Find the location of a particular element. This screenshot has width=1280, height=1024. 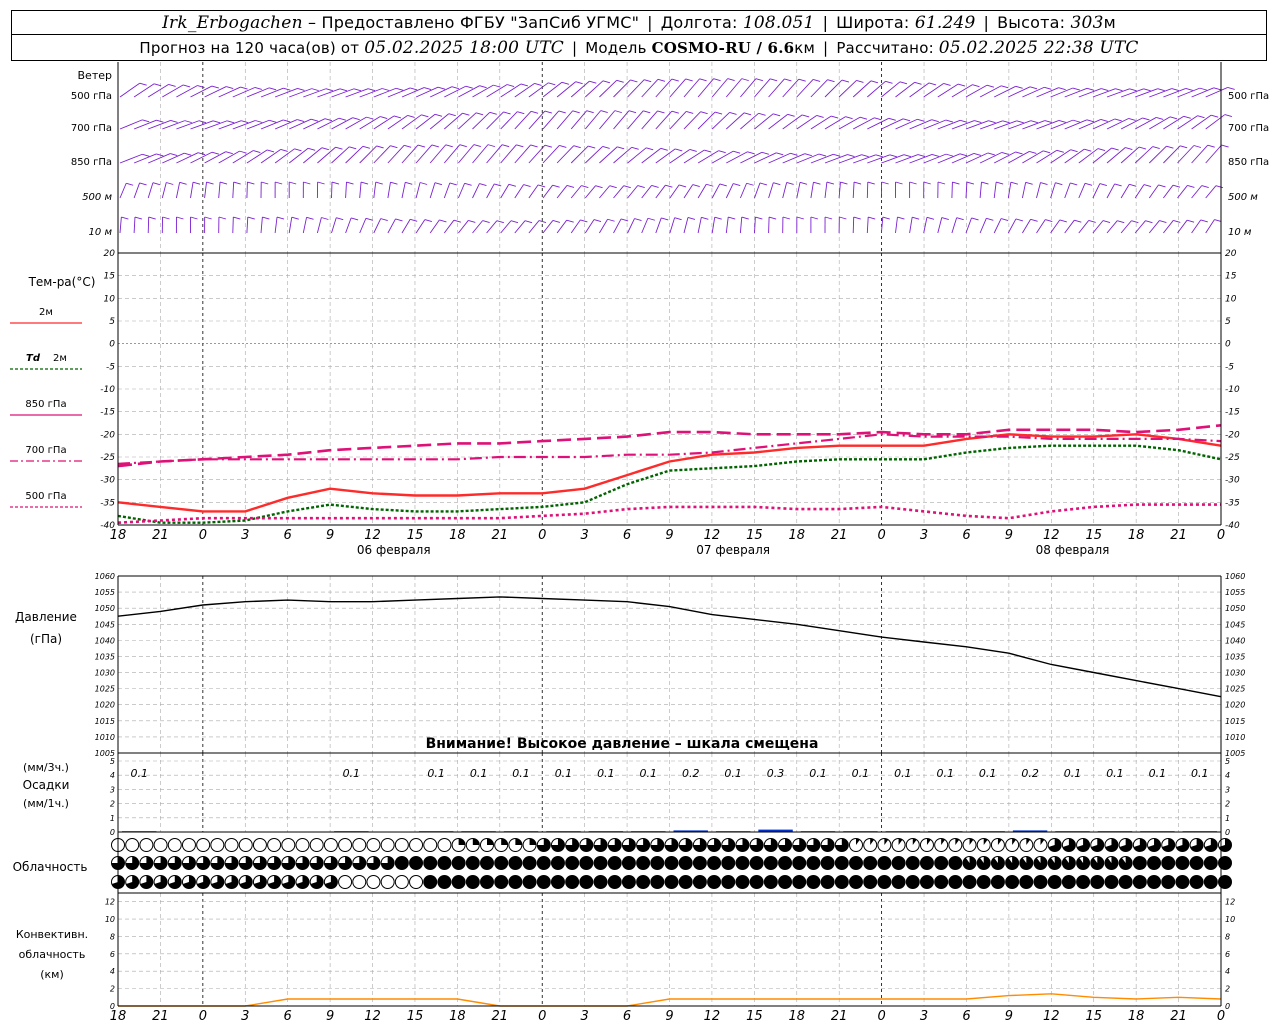

time-tick-label: 6 is located at coordinates (966, 1016).